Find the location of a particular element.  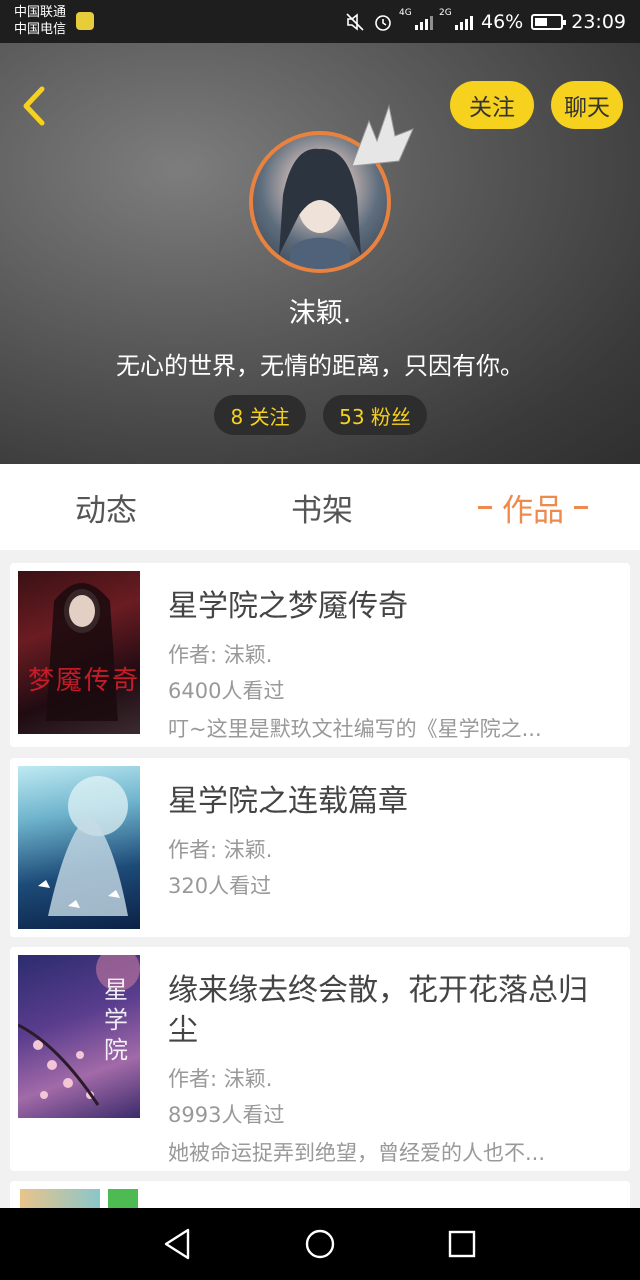

book-views: 6400人看过 is located at coordinates (226, 691).